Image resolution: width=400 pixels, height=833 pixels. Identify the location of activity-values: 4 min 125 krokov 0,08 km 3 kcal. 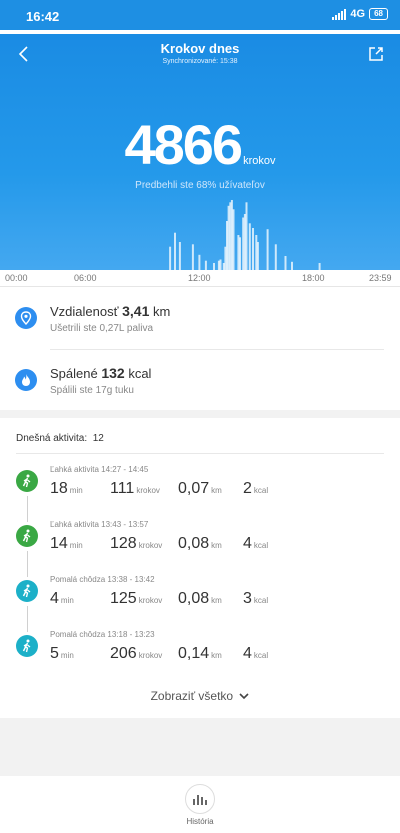
(210, 600).